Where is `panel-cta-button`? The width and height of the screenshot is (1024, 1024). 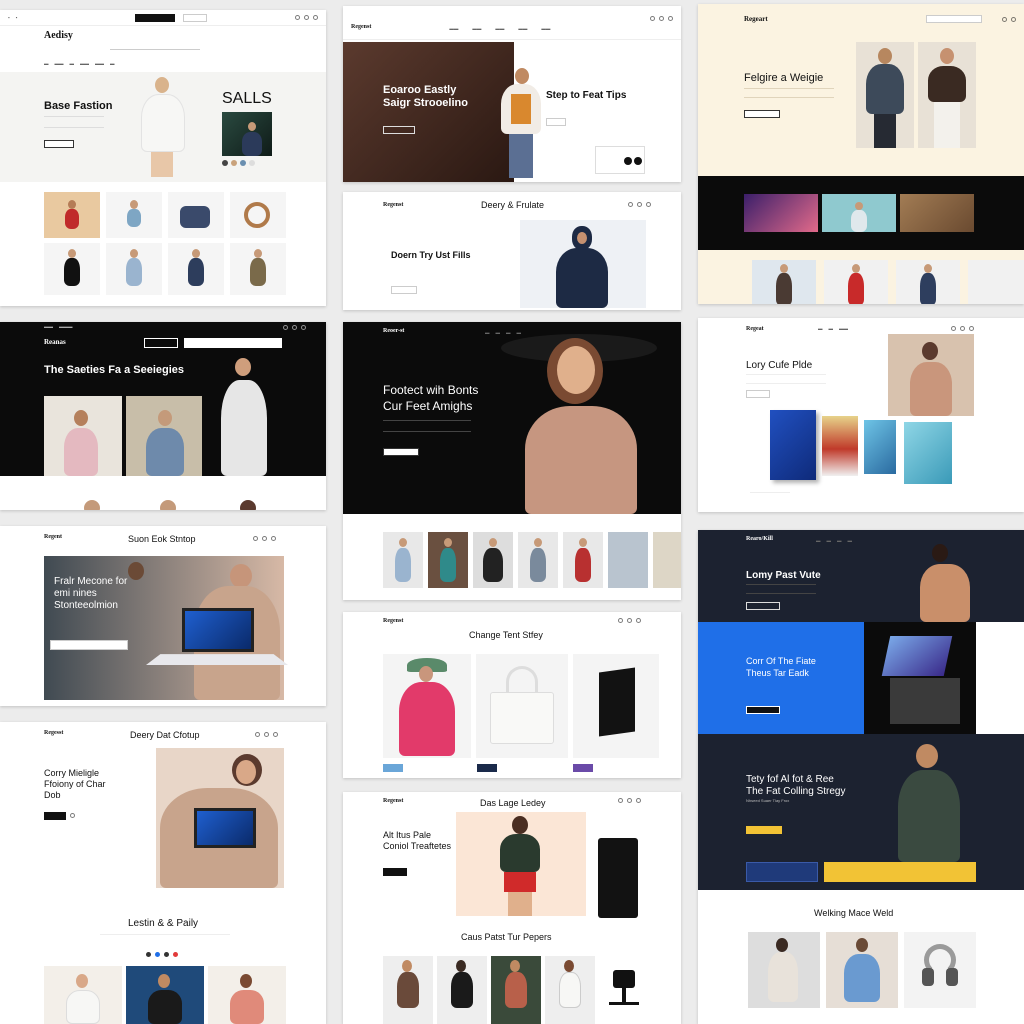
panel-cta-button is located at coordinates (763, 710).